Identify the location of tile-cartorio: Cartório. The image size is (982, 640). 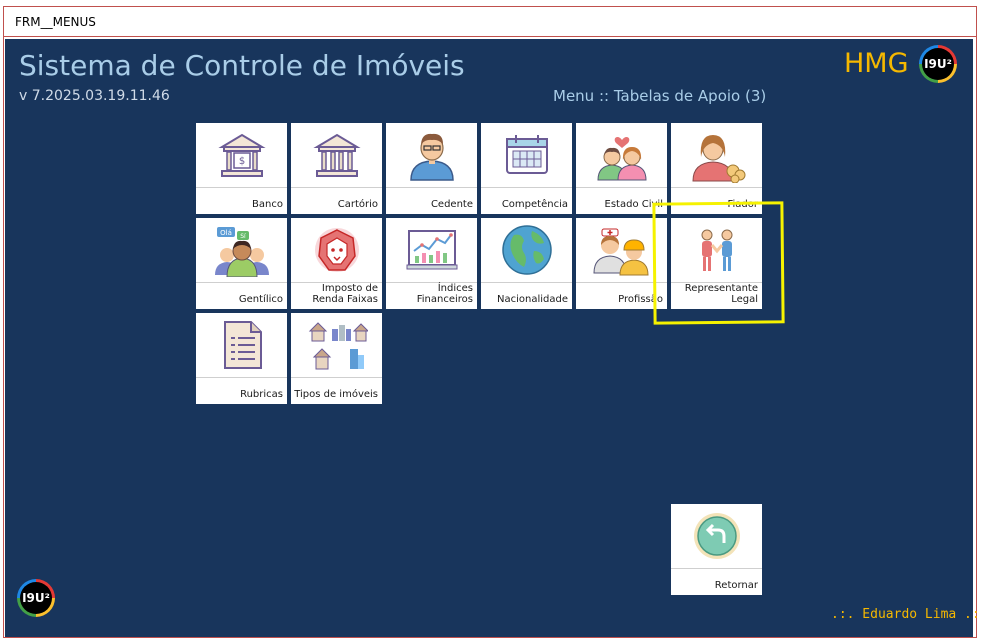
(336, 168).